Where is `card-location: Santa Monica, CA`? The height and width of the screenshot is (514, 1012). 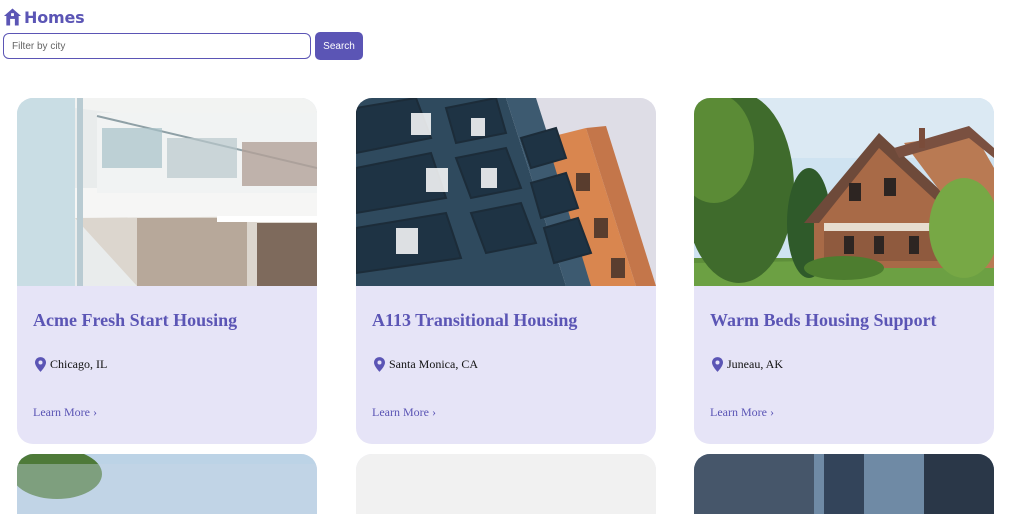
card-location: Santa Monica, CA is located at coordinates (426, 364).